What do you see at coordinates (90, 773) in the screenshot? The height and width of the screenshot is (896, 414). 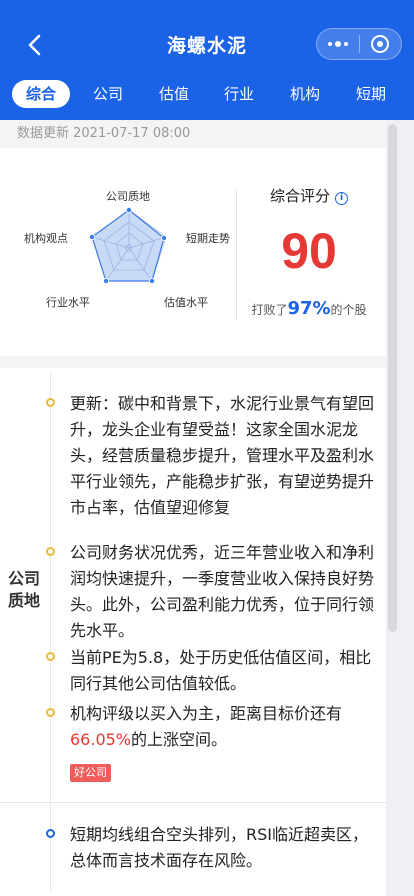 I see `good-company-badge: 好公司` at bounding box center [90, 773].